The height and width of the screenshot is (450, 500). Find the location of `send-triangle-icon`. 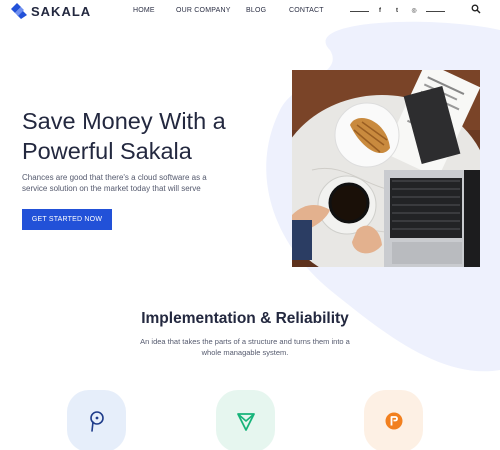

send-triangle-icon is located at coordinates (245, 422).